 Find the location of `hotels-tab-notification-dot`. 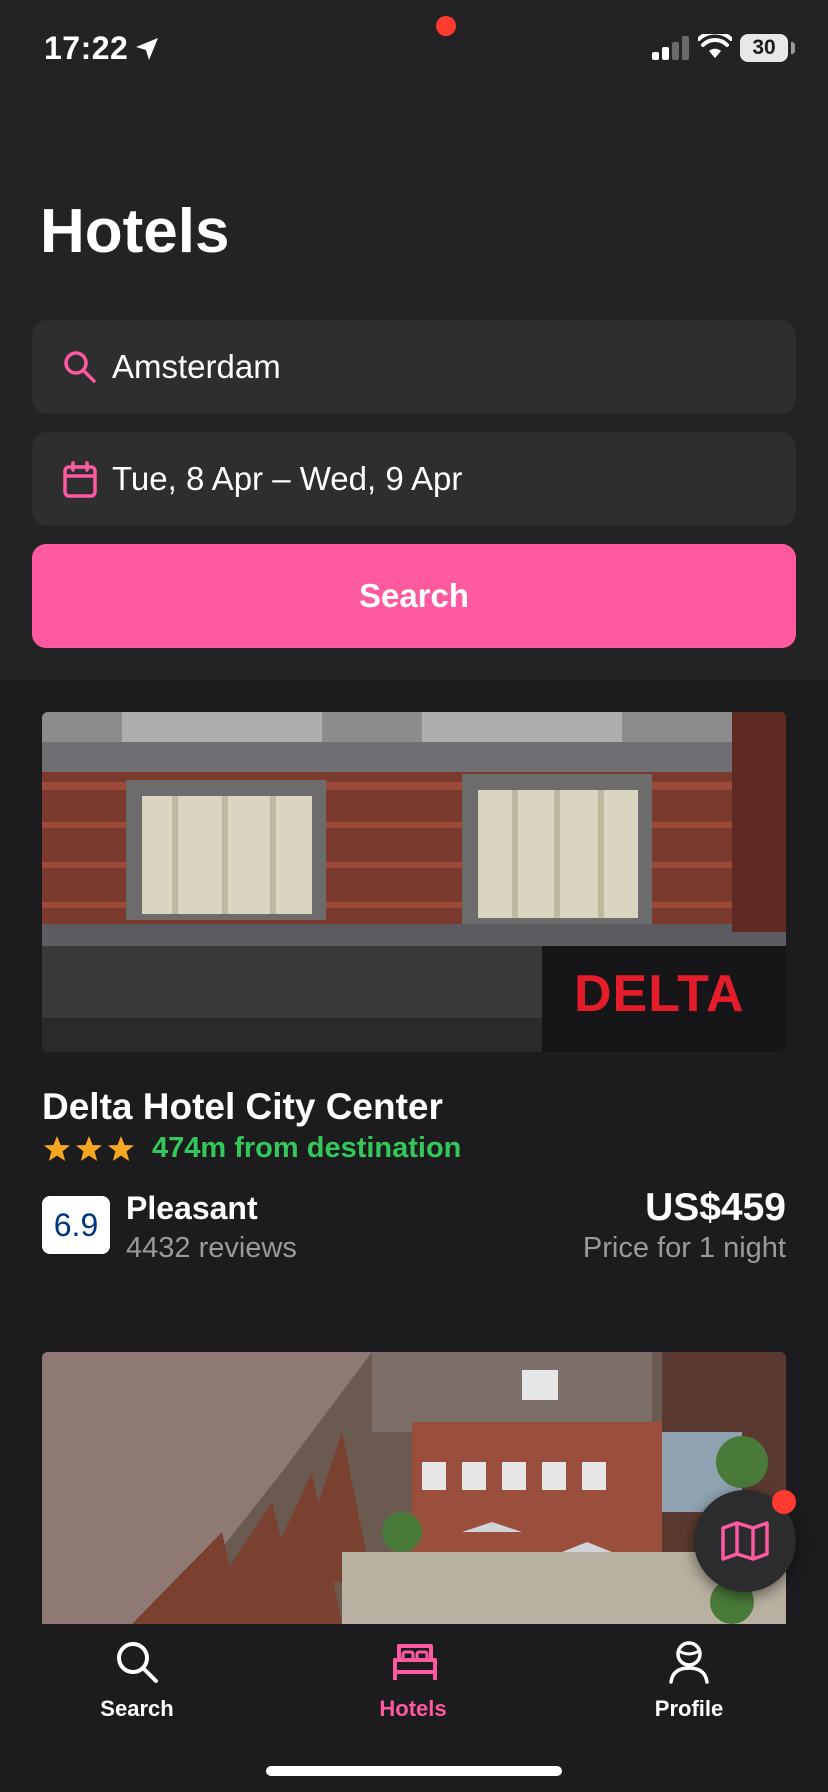

hotels-tab-notification-dot is located at coordinates (446, 26).